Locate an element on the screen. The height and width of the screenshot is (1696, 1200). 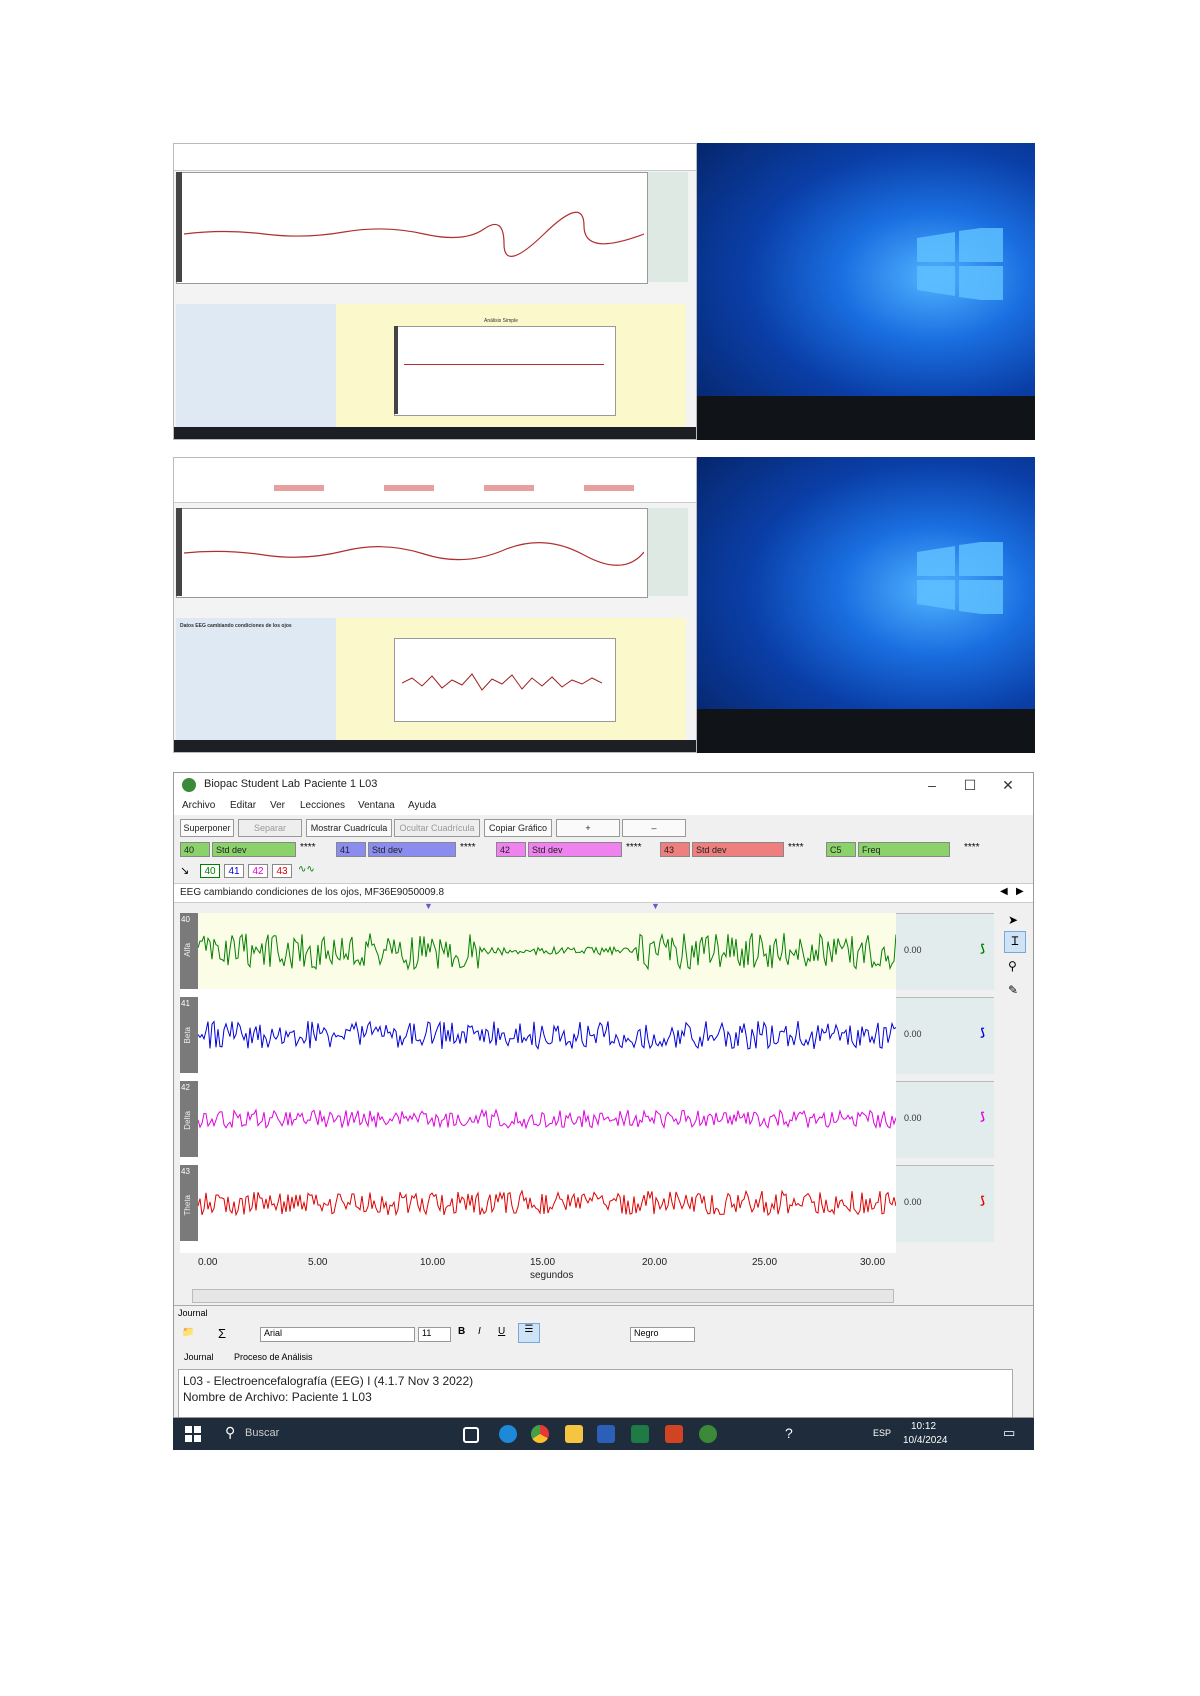
tag-40: 40 is located at coordinates (210, 871).